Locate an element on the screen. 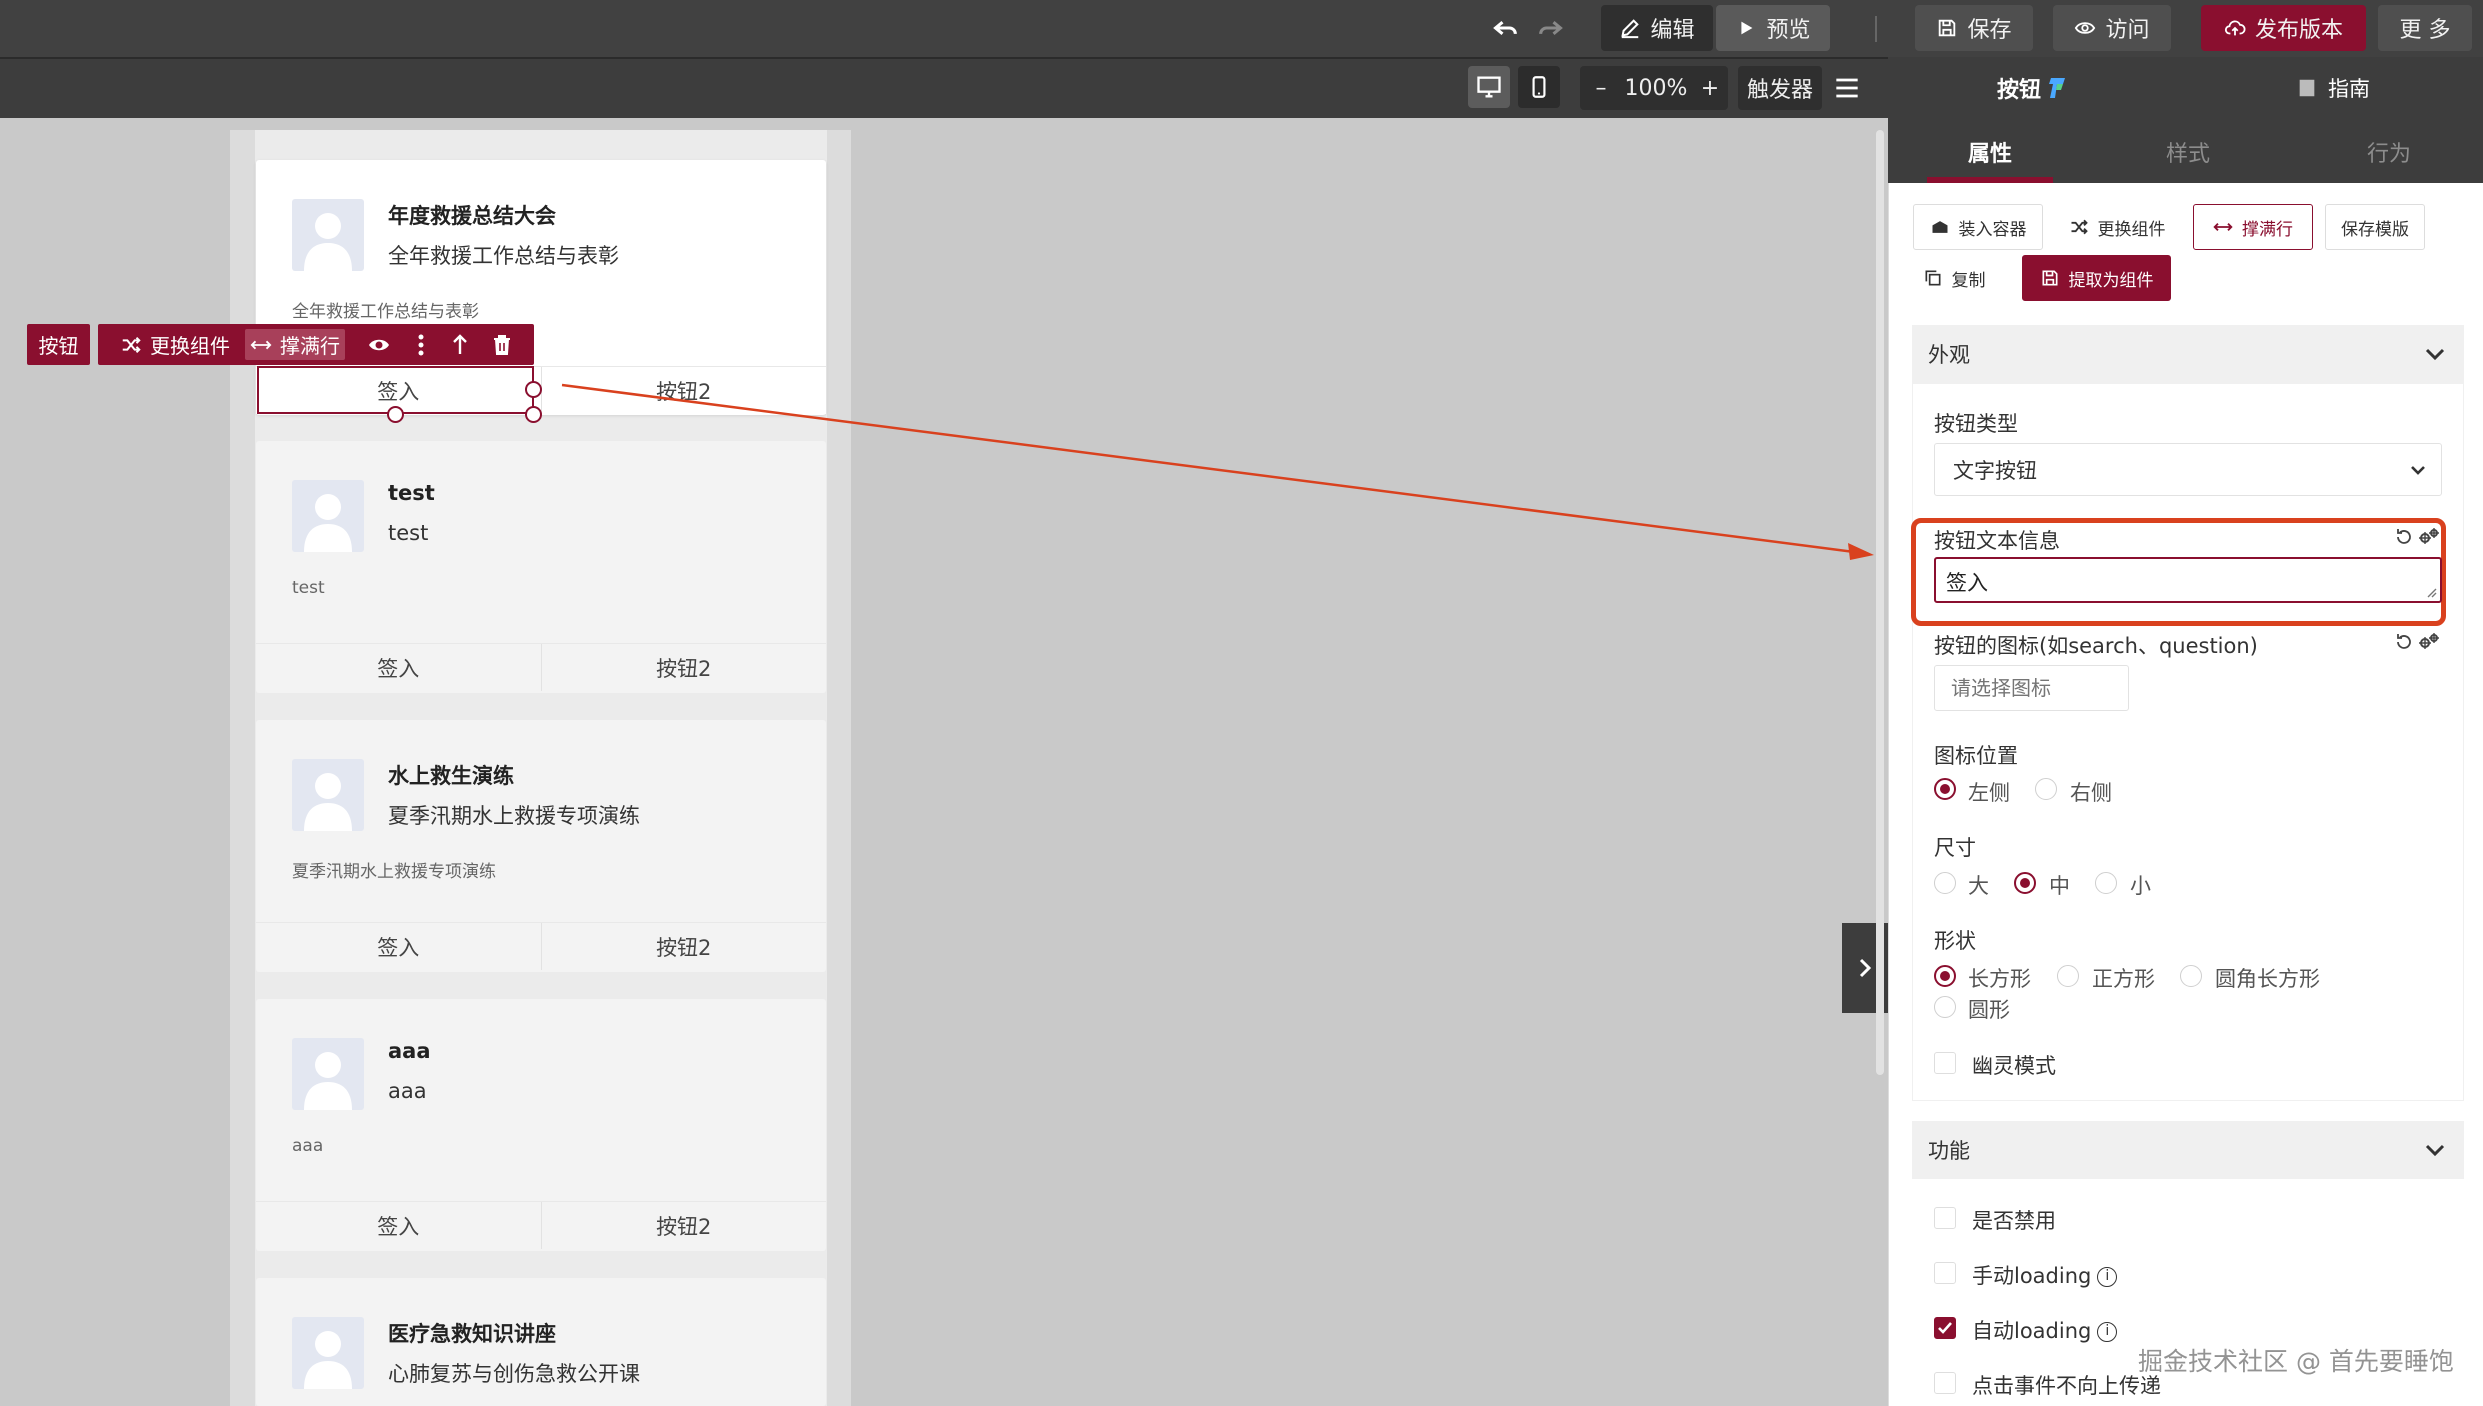  radio-size-large is located at coordinates (1945, 883).